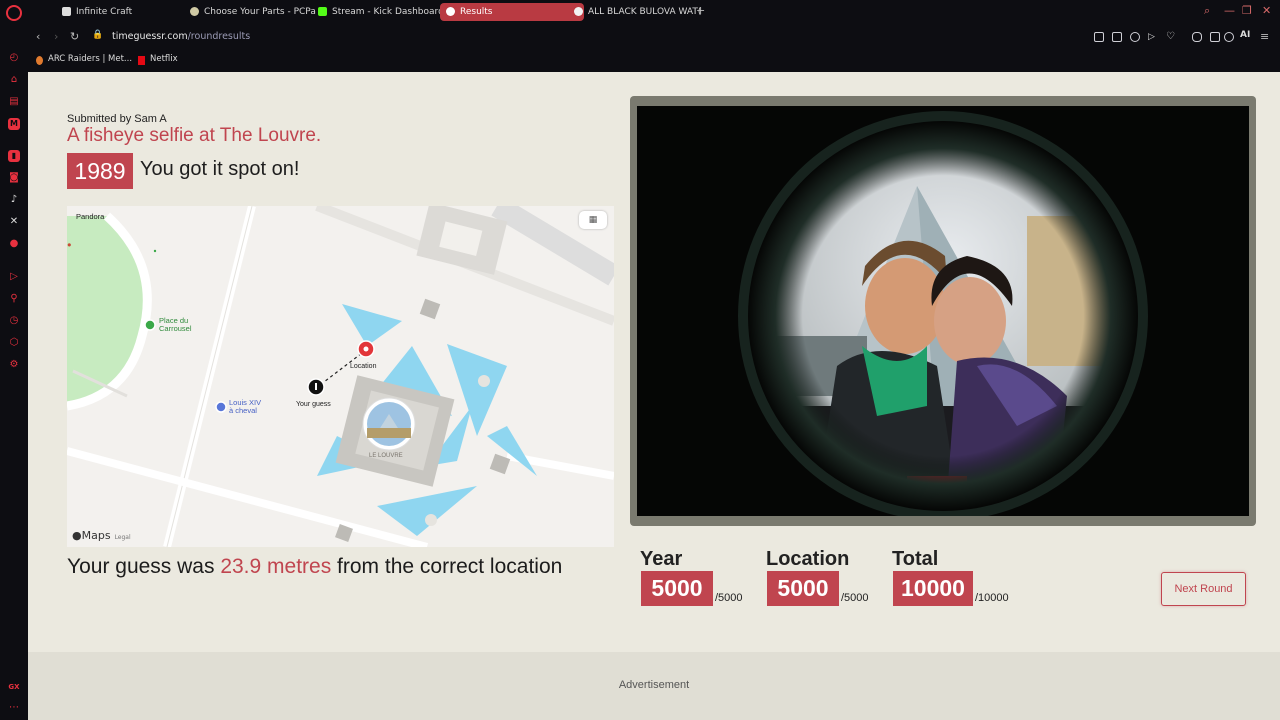 Image resolution: width=1280 pixels, height=720 pixels. Describe the element at coordinates (1266, 10) in the screenshot. I see `close-icon: ✕` at that location.